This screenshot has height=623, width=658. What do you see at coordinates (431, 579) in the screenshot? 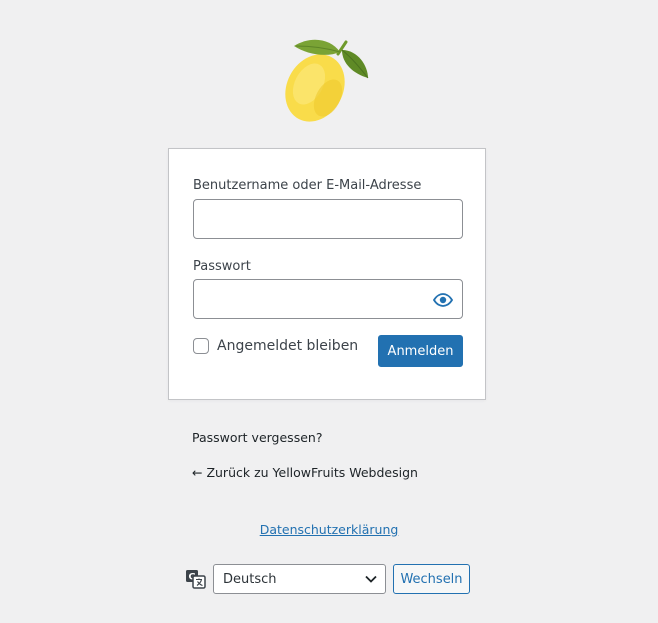
I see `switch-language-button: Wechseln` at bounding box center [431, 579].